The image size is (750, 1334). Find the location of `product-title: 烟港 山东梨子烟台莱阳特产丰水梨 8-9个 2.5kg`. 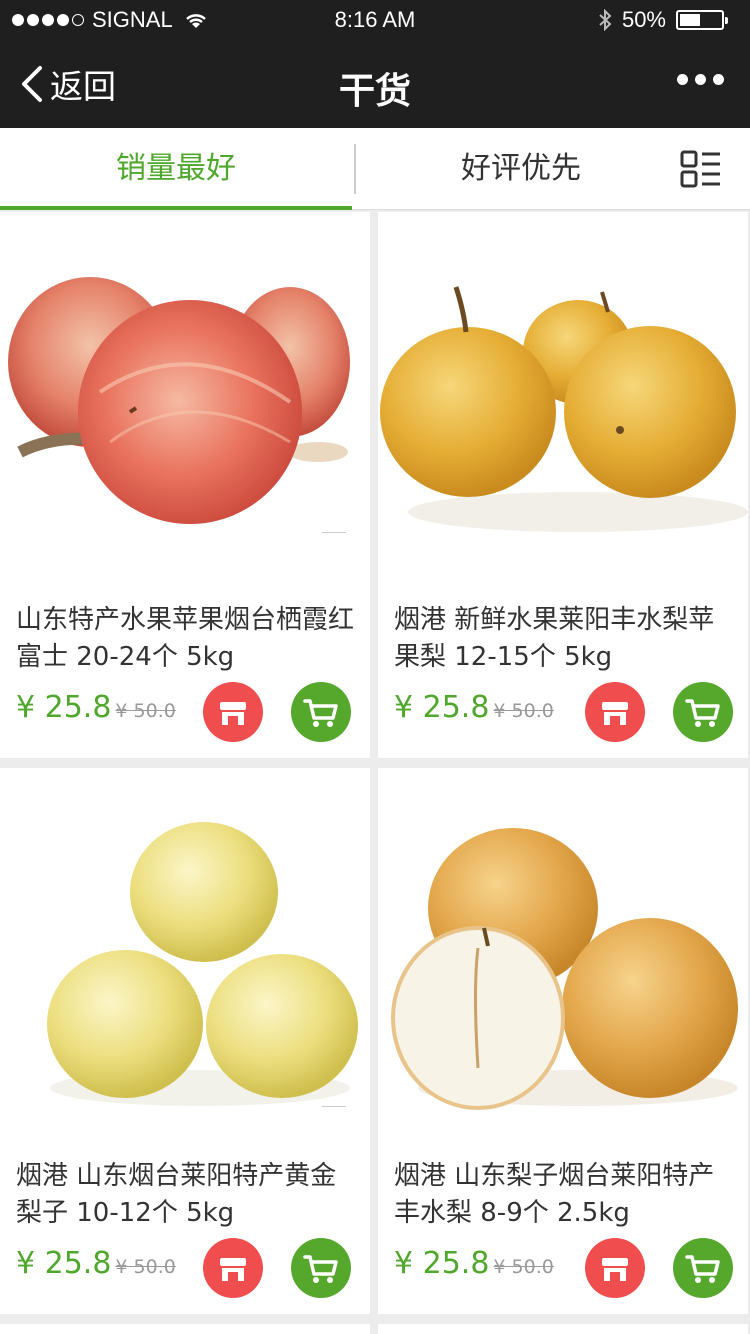

product-title: 烟港 山东梨子烟台莱阳特产丰水梨 8-9个 2.5kg is located at coordinates (565, 1195).